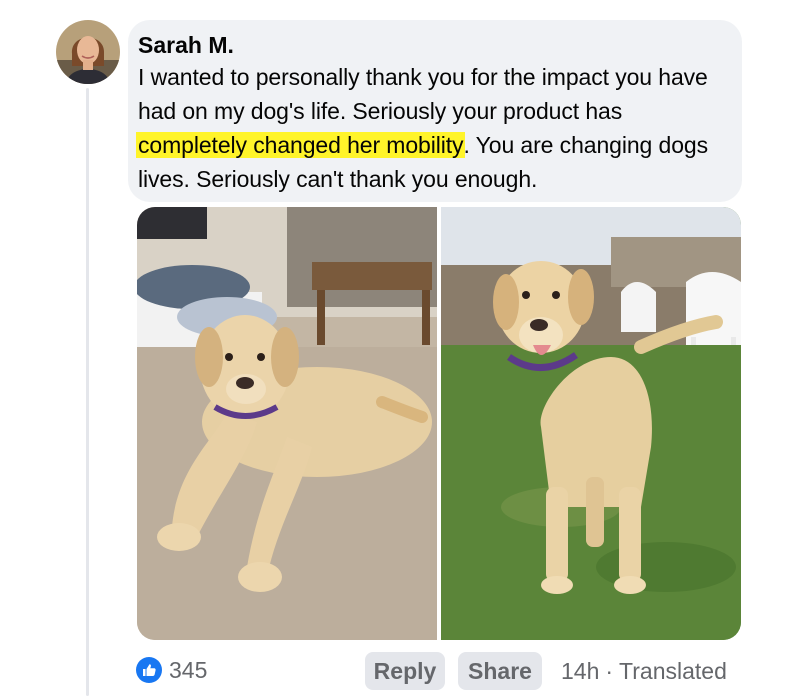 The width and height of the screenshot is (800, 696). I want to click on highlighted-phrase: completely changed her mobility, so click(301, 145).